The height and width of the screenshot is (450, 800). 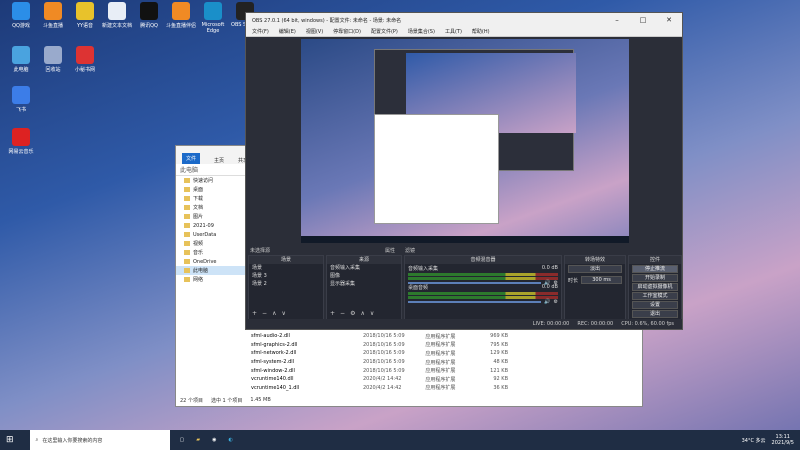 I want to click on move-up-icon: ∧, so click(x=274, y=313).